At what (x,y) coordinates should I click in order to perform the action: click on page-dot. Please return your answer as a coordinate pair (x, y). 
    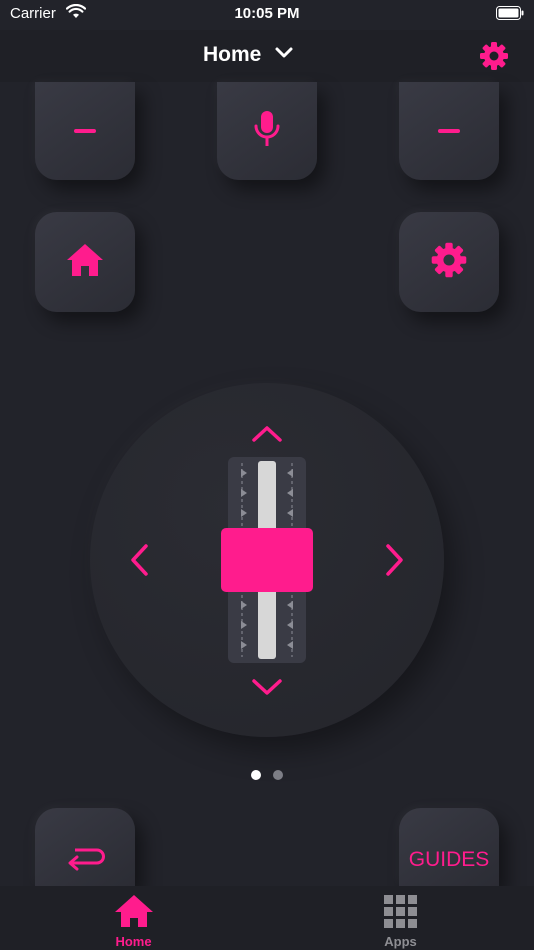
    Looking at the image, I should click on (278, 775).